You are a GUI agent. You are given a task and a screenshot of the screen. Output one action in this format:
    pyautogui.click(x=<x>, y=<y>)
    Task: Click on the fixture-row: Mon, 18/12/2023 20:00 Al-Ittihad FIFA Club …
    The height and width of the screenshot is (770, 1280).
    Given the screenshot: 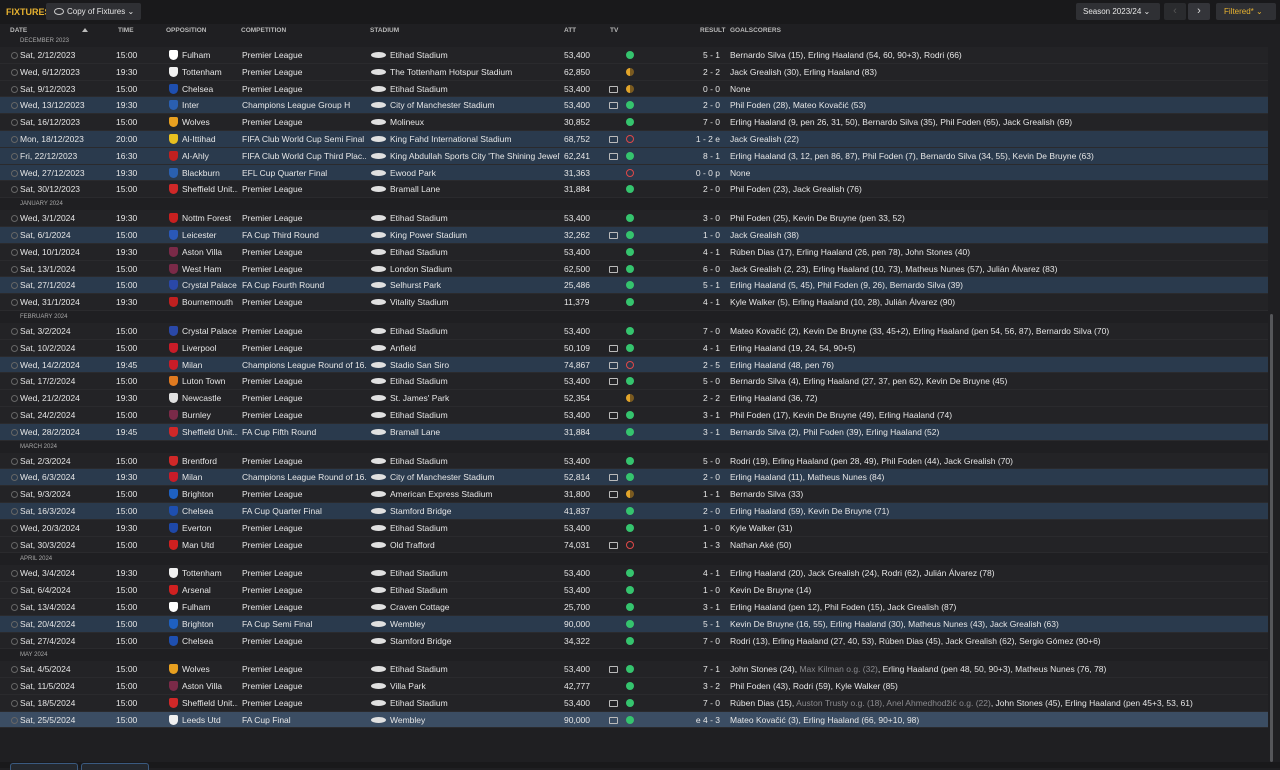 What is the action you would take?
    pyautogui.click(x=634, y=139)
    